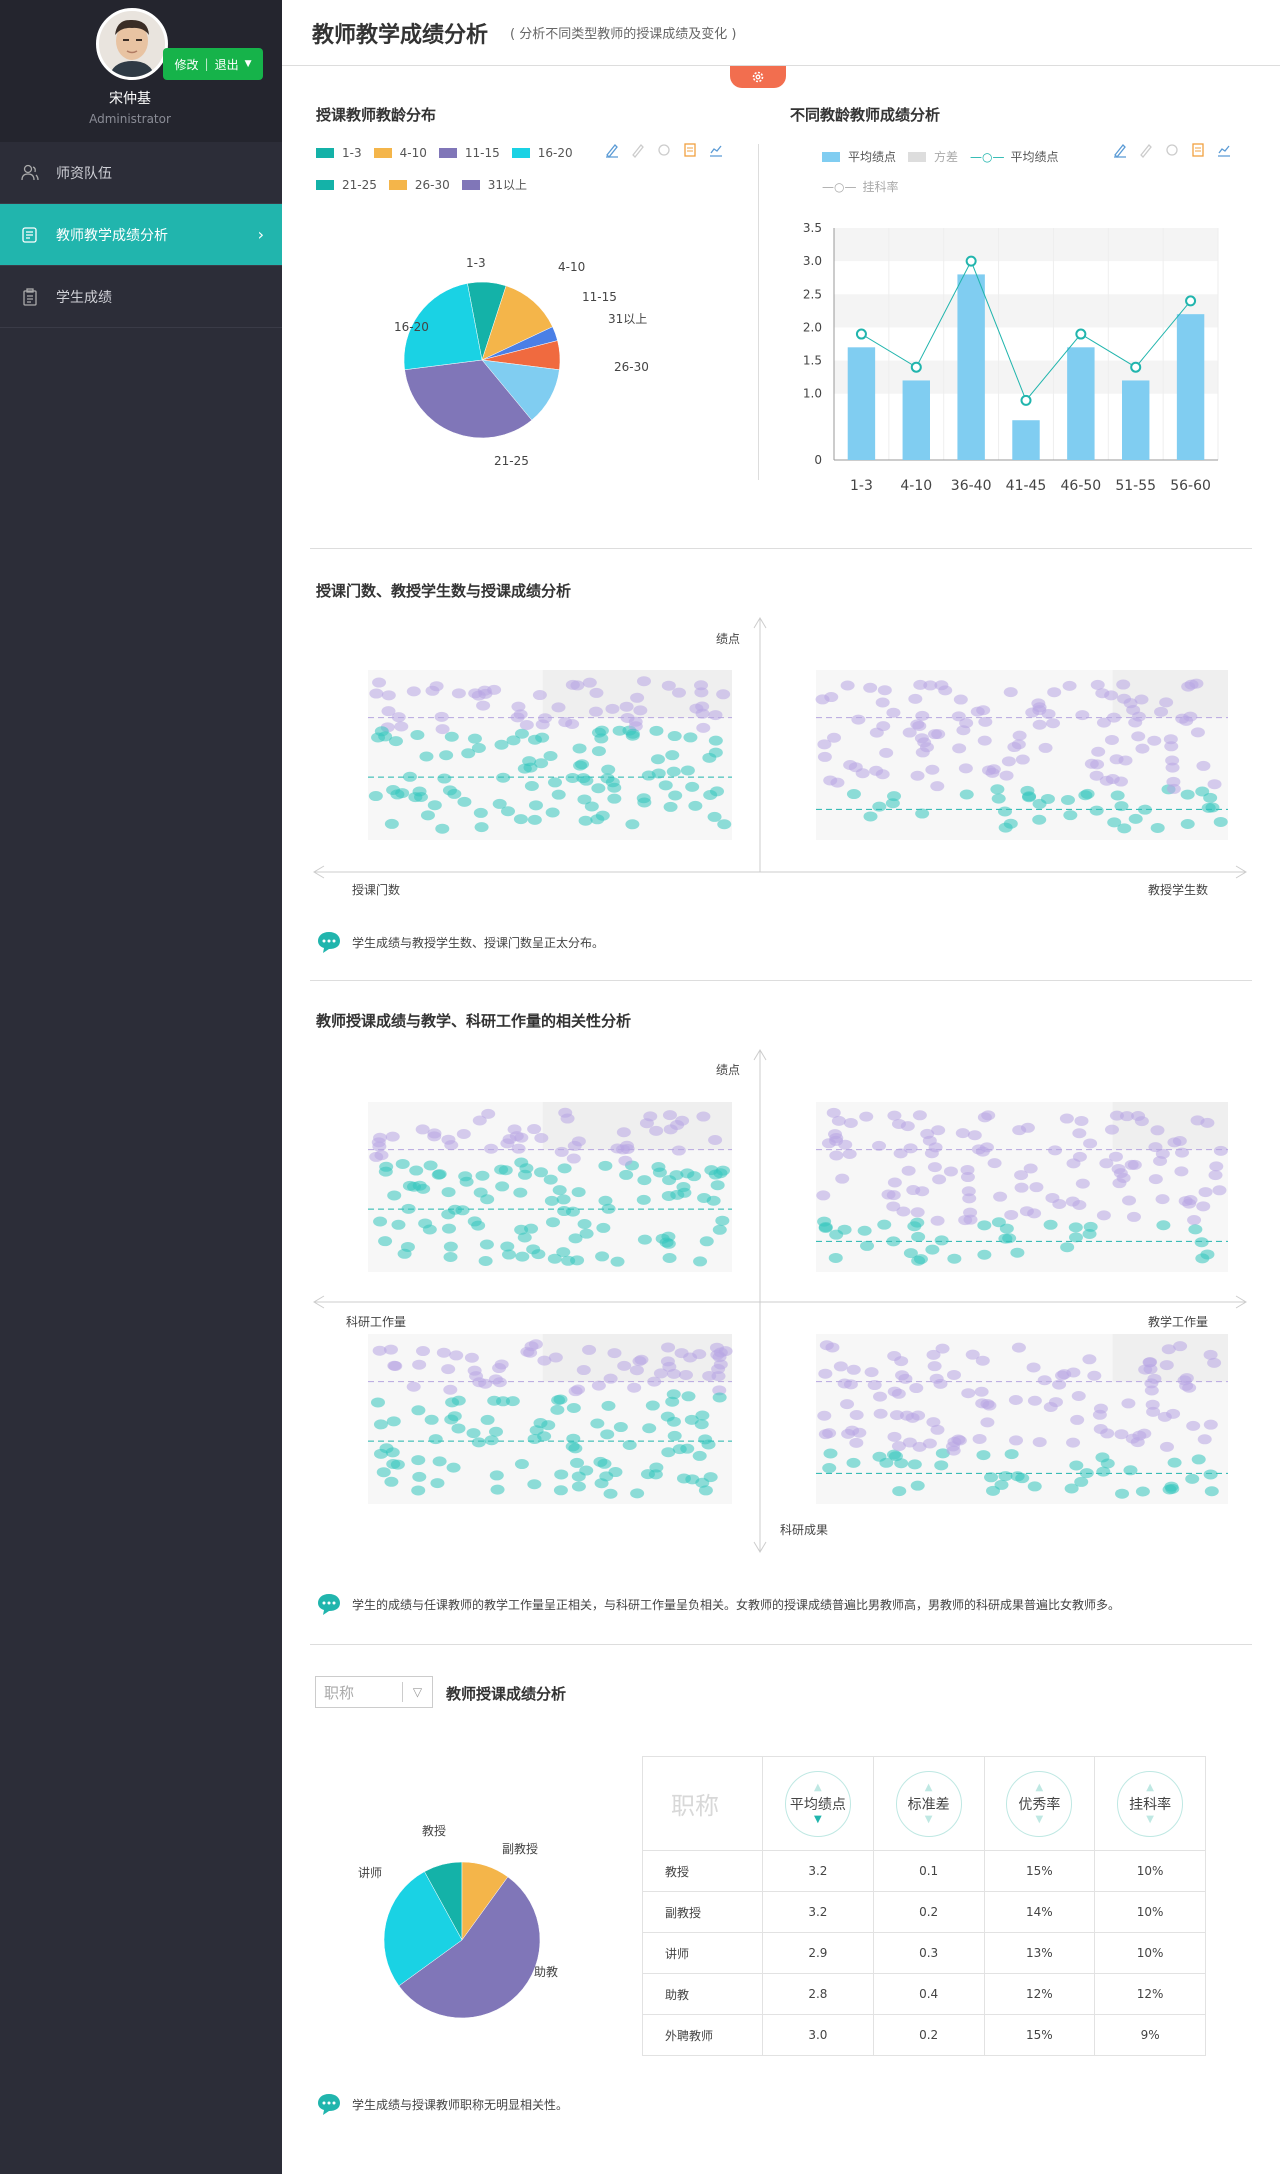 The width and height of the screenshot is (1280, 2174). I want to click on select-value: 职称, so click(339, 1692).